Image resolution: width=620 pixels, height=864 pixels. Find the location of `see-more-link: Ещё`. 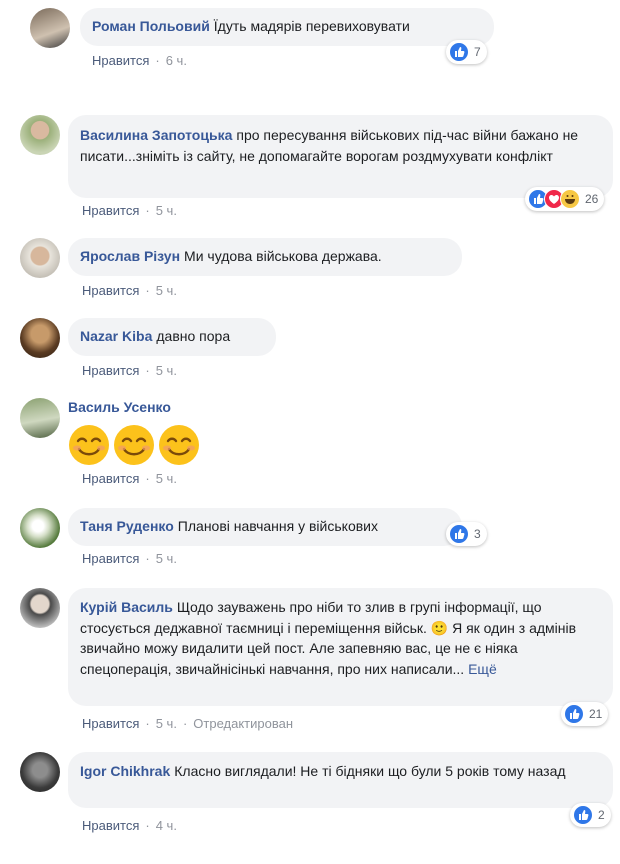

see-more-link: Ещё is located at coordinates (482, 669).